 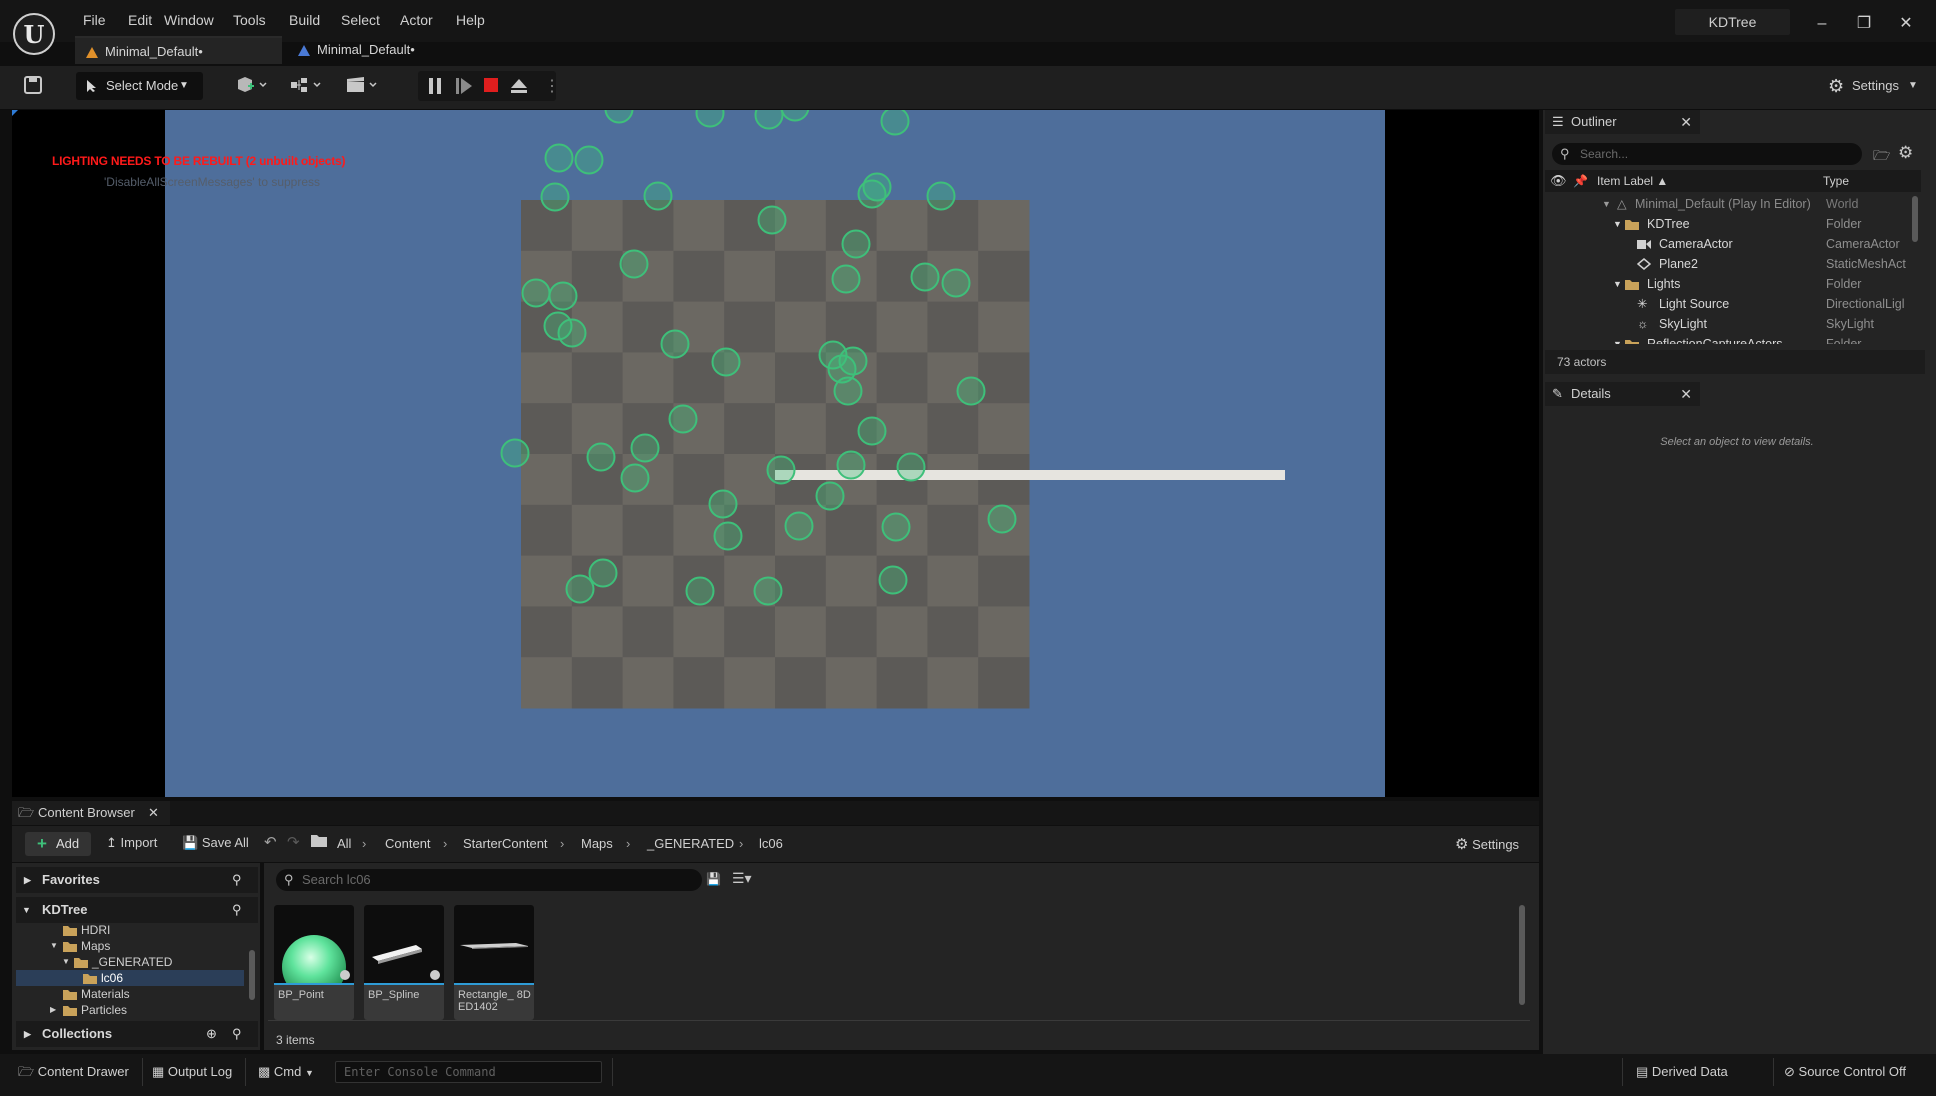 What do you see at coordinates (1622, 122) in the screenshot?
I see `outliner-tab: ☰ Outliner ✕` at bounding box center [1622, 122].